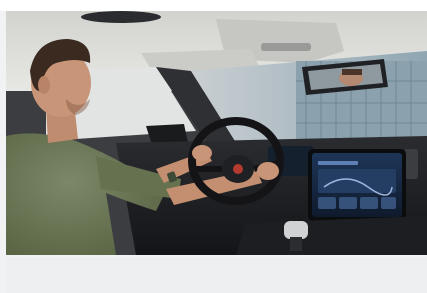 Image resolution: width=427 pixels, height=293 pixels. I want to click on driver-left-hand, so click(202, 153).